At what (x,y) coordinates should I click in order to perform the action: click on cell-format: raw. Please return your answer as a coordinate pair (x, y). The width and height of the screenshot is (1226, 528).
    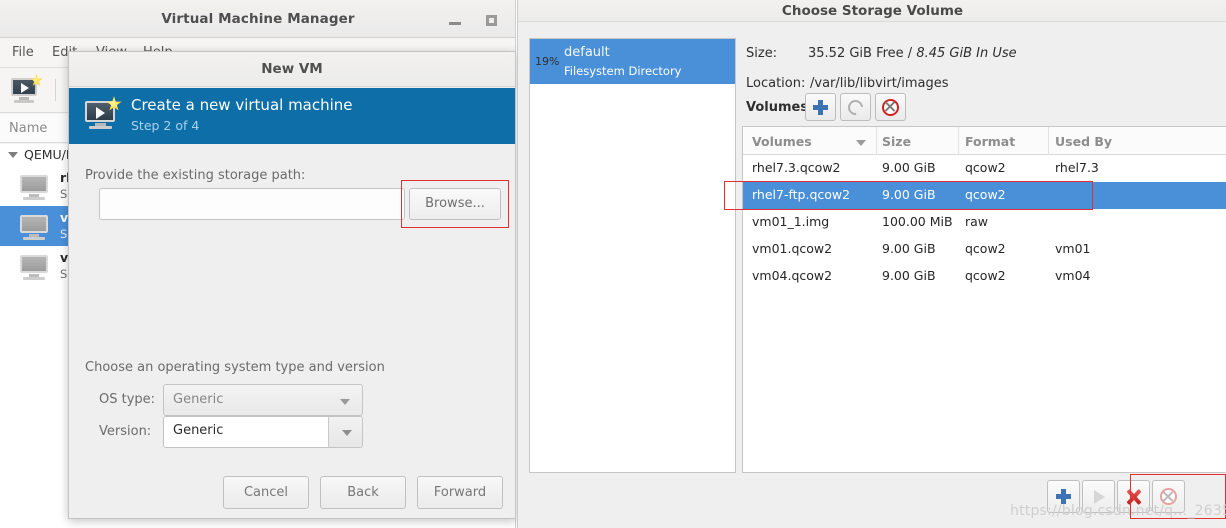
    Looking at the image, I should click on (977, 221).